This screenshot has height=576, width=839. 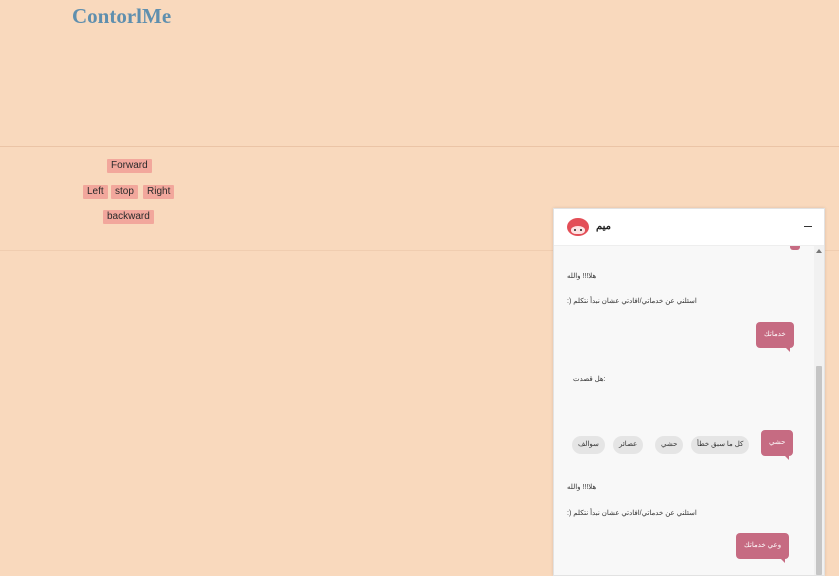 What do you see at coordinates (159, 192) in the screenshot?
I see `right-button: Right` at bounding box center [159, 192].